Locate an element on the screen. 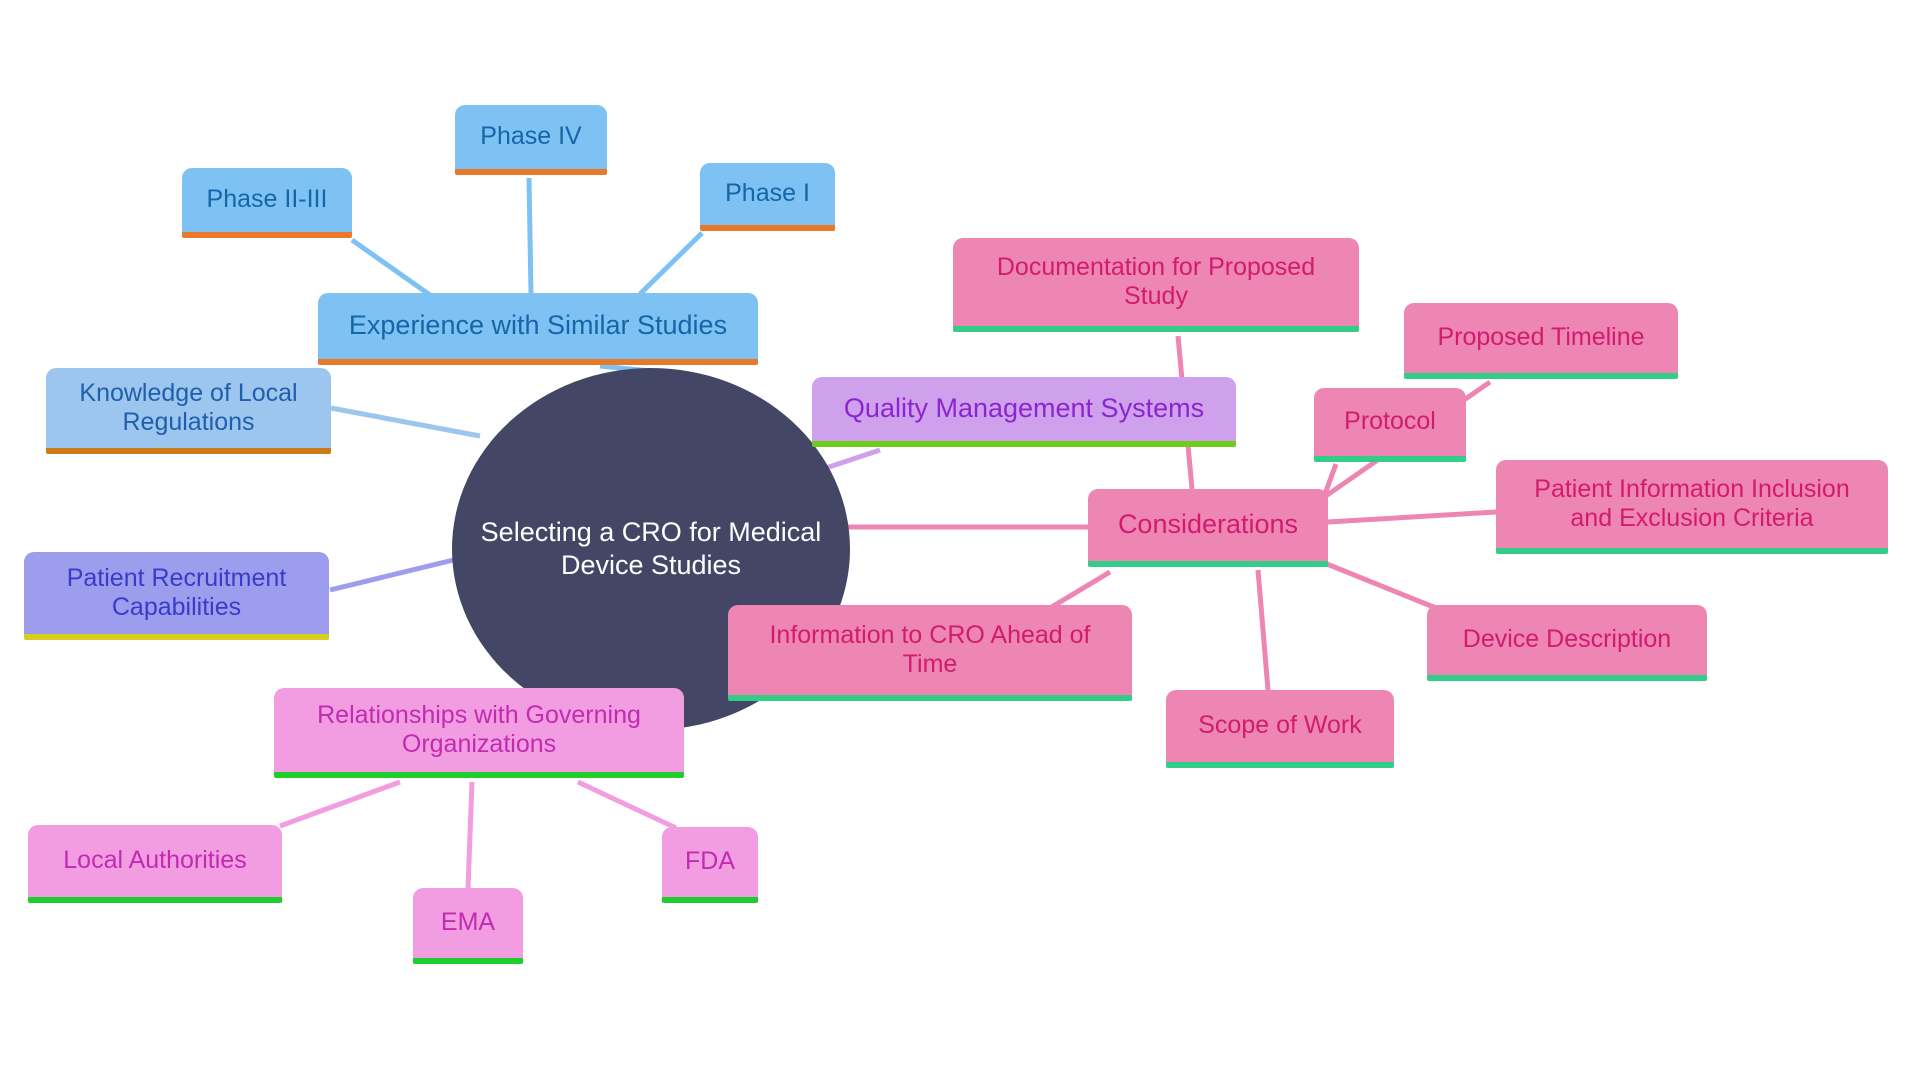 This screenshot has width=1920, height=1080. connector-considerations-to-device-description is located at coordinates (1379, 585).